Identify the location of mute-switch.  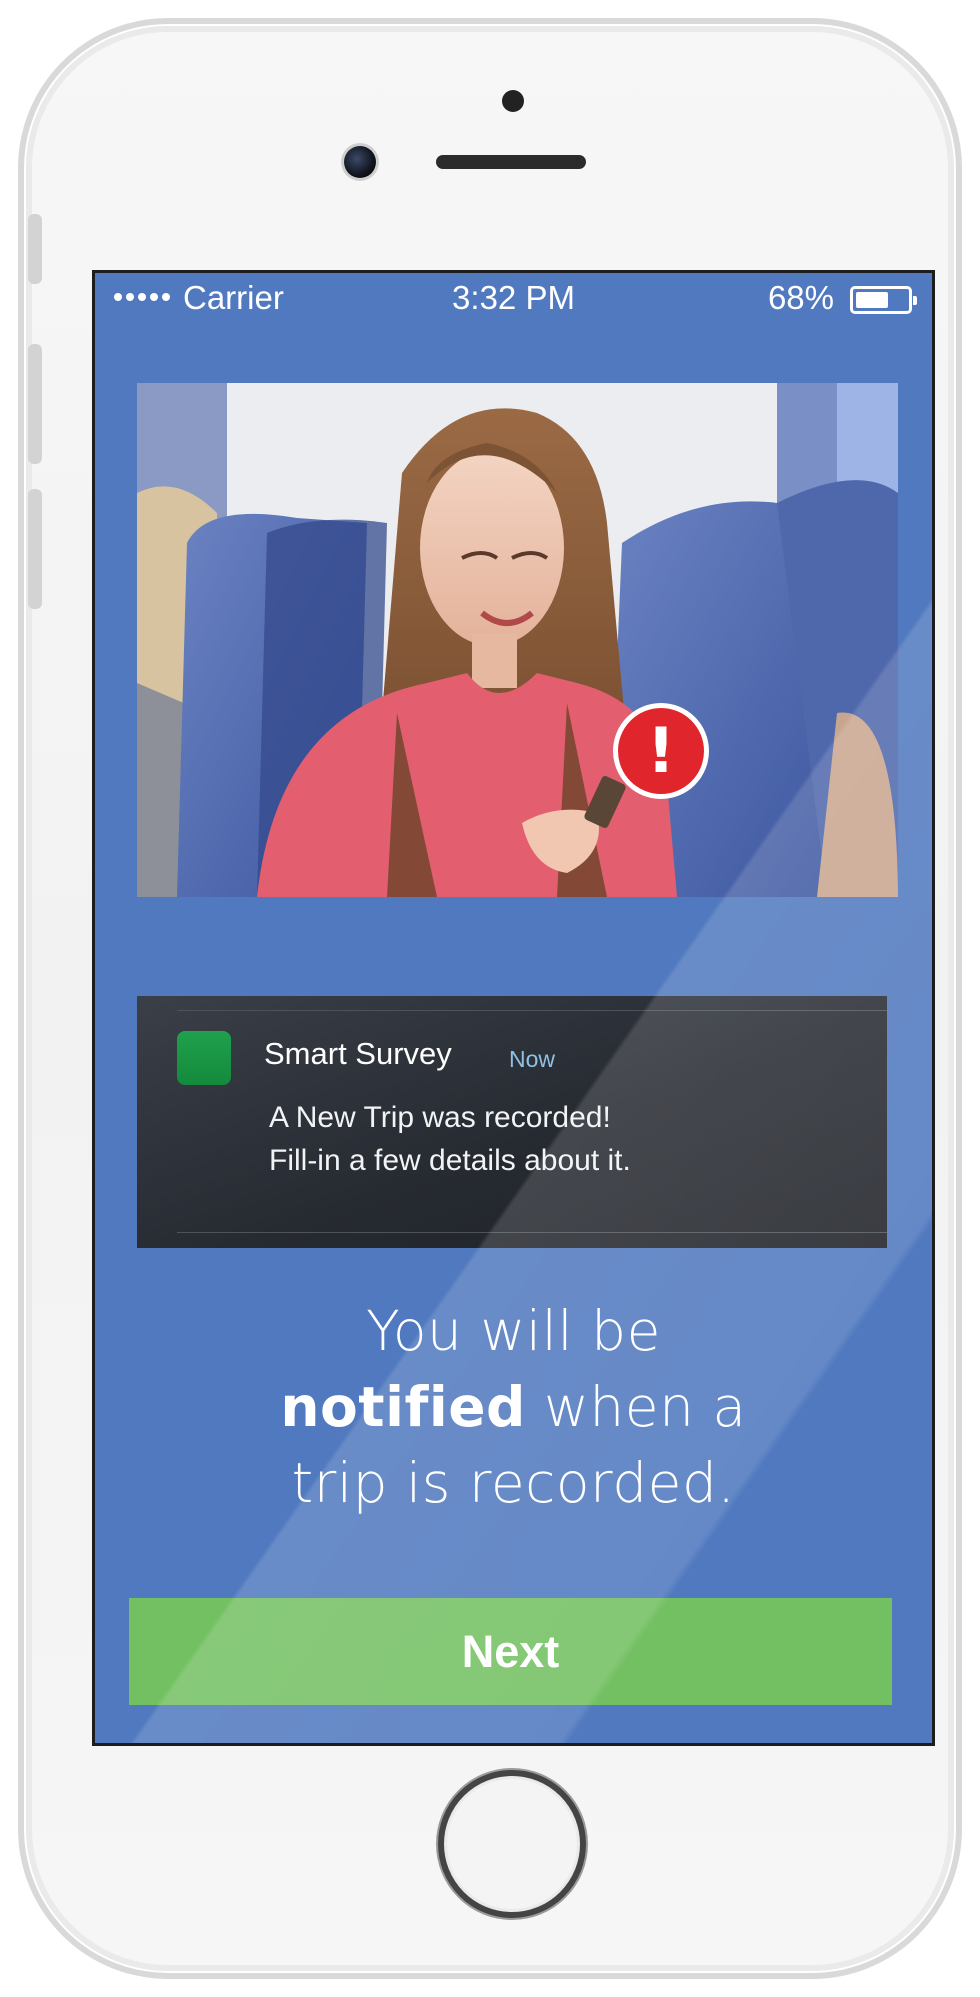
(35, 249).